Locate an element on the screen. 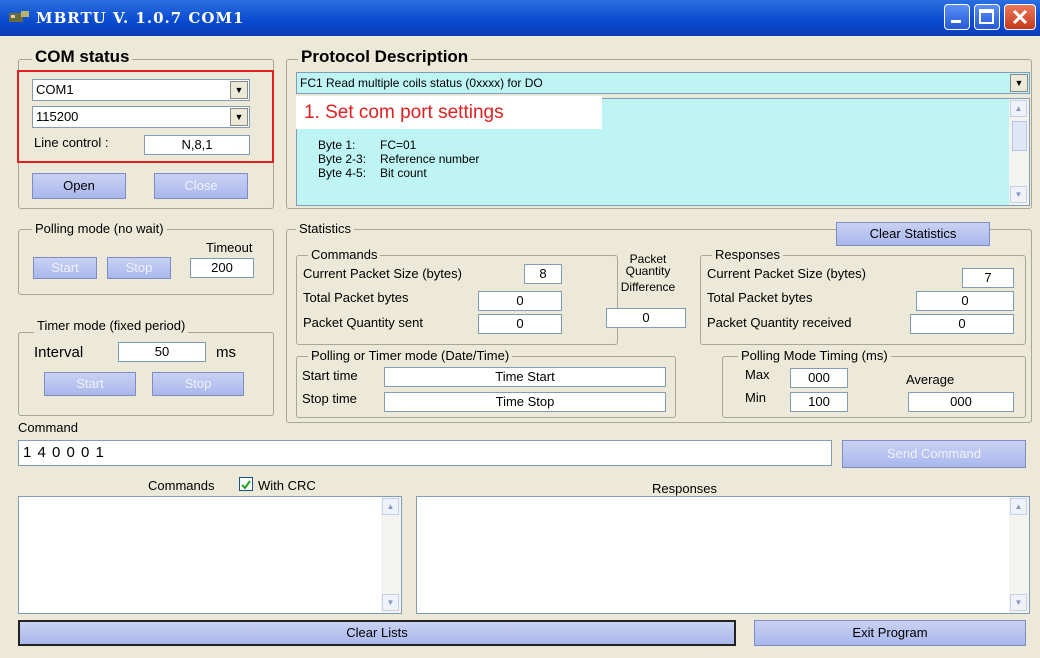 Image resolution: width=1040 pixels, height=658 pixels. with-crc-checkbox is located at coordinates (246, 484).